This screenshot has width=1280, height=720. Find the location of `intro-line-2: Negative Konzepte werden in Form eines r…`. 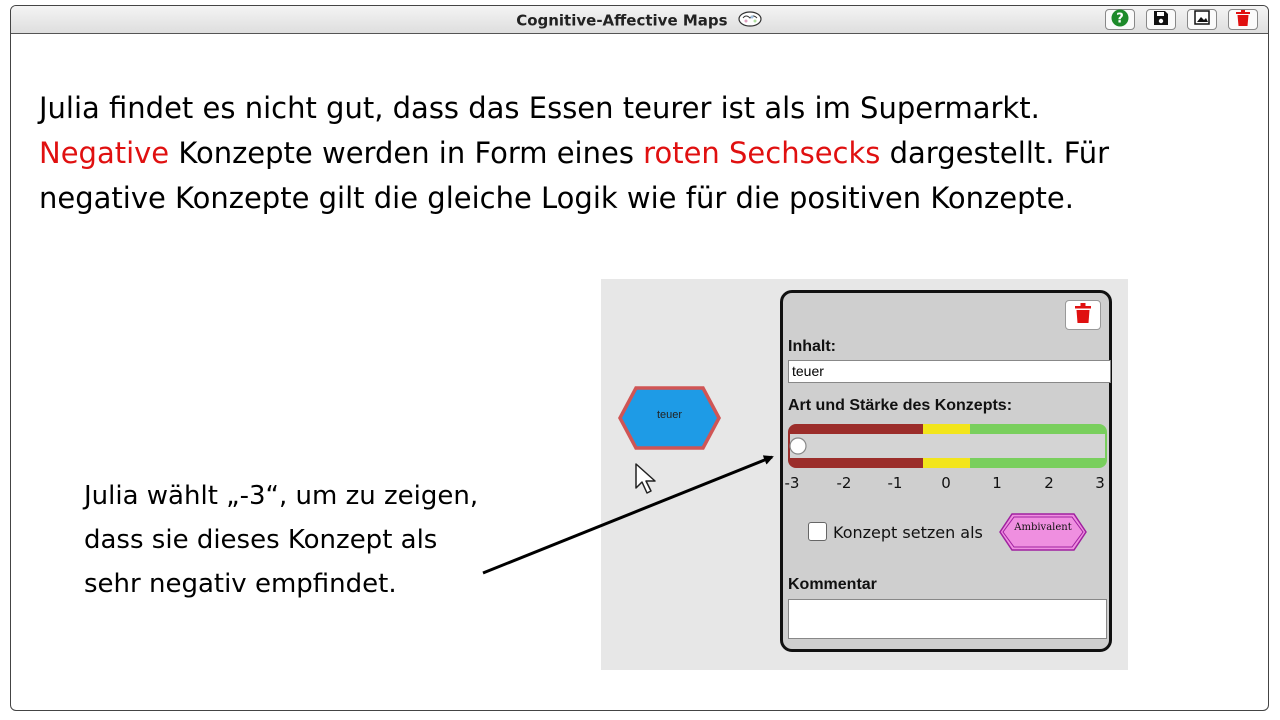

intro-line-2: Negative Konzepte werden in Form eines r… is located at coordinates (639, 153).